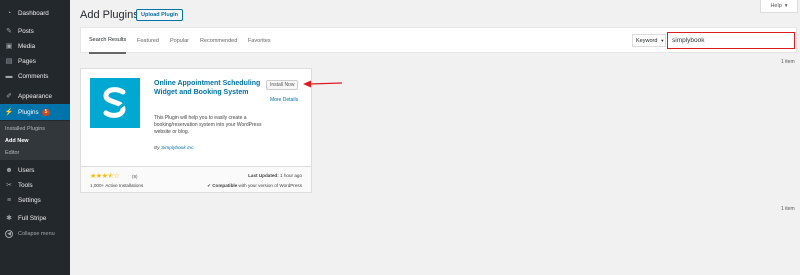  What do you see at coordinates (135, 176) in the screenshot?
I see `rating-count: (9)` at bounding box center [135, 176].